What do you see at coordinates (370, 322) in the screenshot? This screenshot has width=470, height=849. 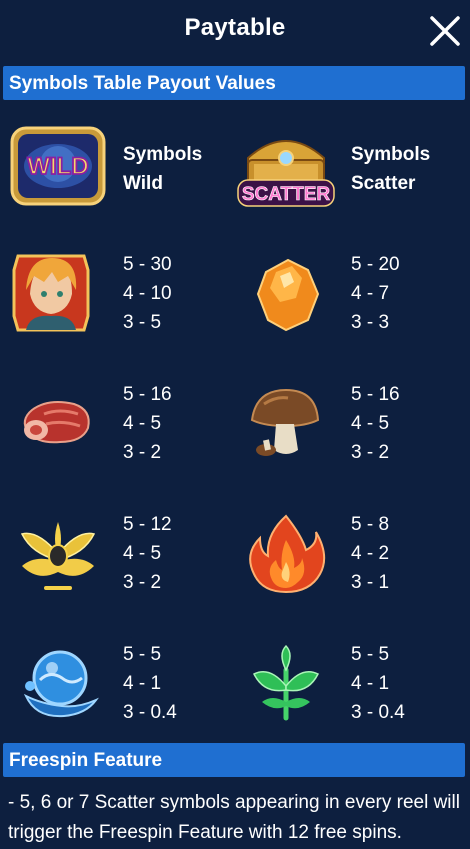 I see `pay-3: 3 - 3` at bounding box center [370, 322].